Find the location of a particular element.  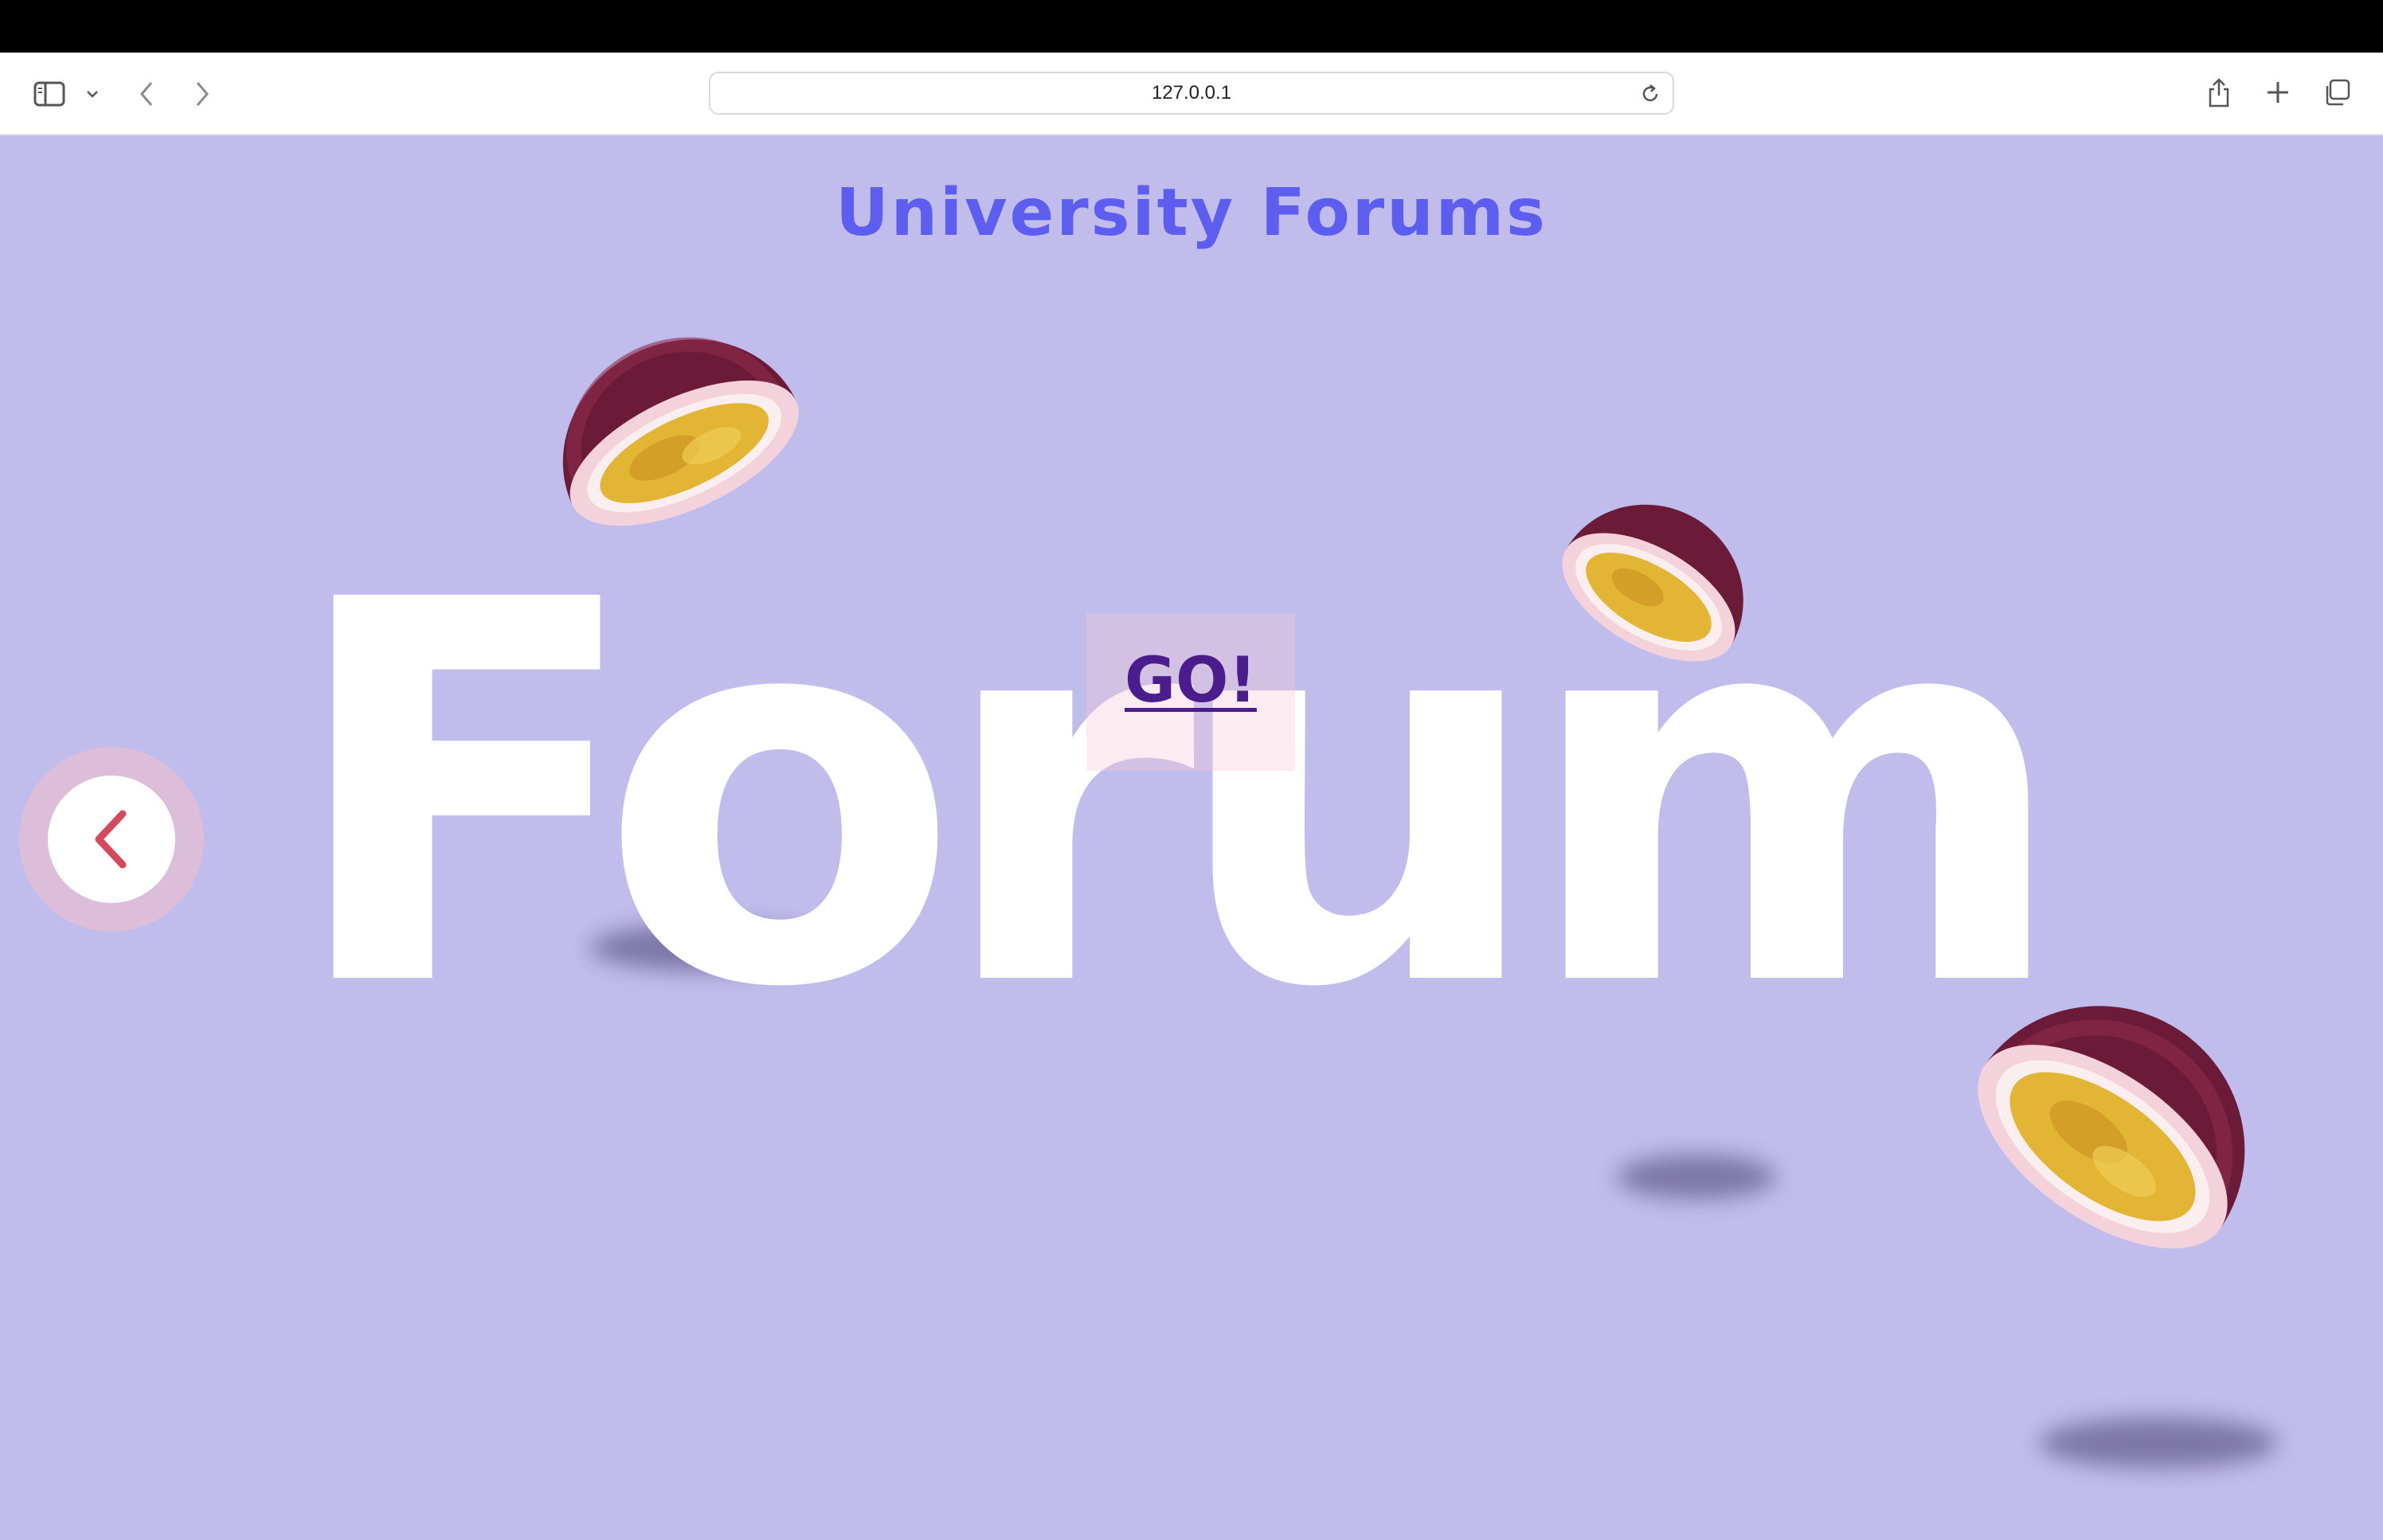

sidebar-icon is located at coordinates (49, 93).